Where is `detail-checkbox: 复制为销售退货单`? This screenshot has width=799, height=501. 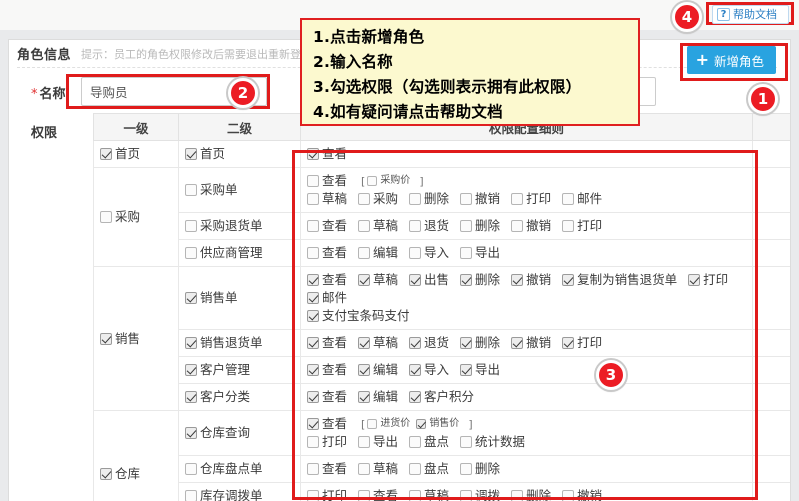 detail-checkbox: 复制为销售退货单 is located at coordinates (619, 280).